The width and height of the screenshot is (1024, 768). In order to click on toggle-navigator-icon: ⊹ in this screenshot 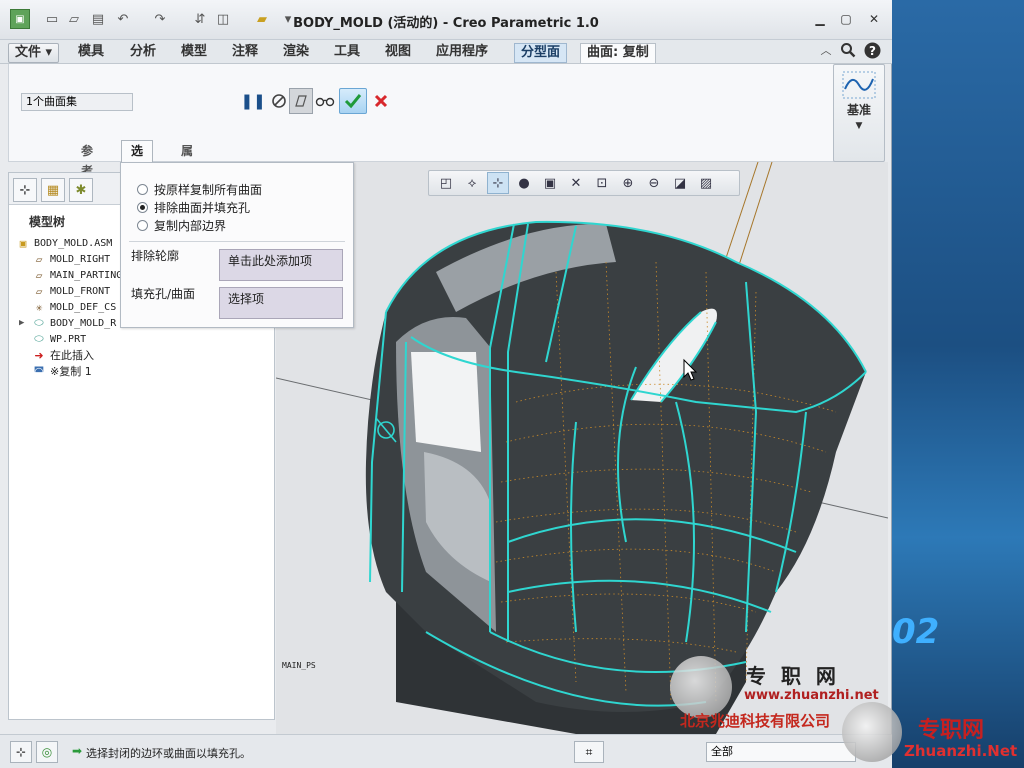, I will do `click(21, 752)`.